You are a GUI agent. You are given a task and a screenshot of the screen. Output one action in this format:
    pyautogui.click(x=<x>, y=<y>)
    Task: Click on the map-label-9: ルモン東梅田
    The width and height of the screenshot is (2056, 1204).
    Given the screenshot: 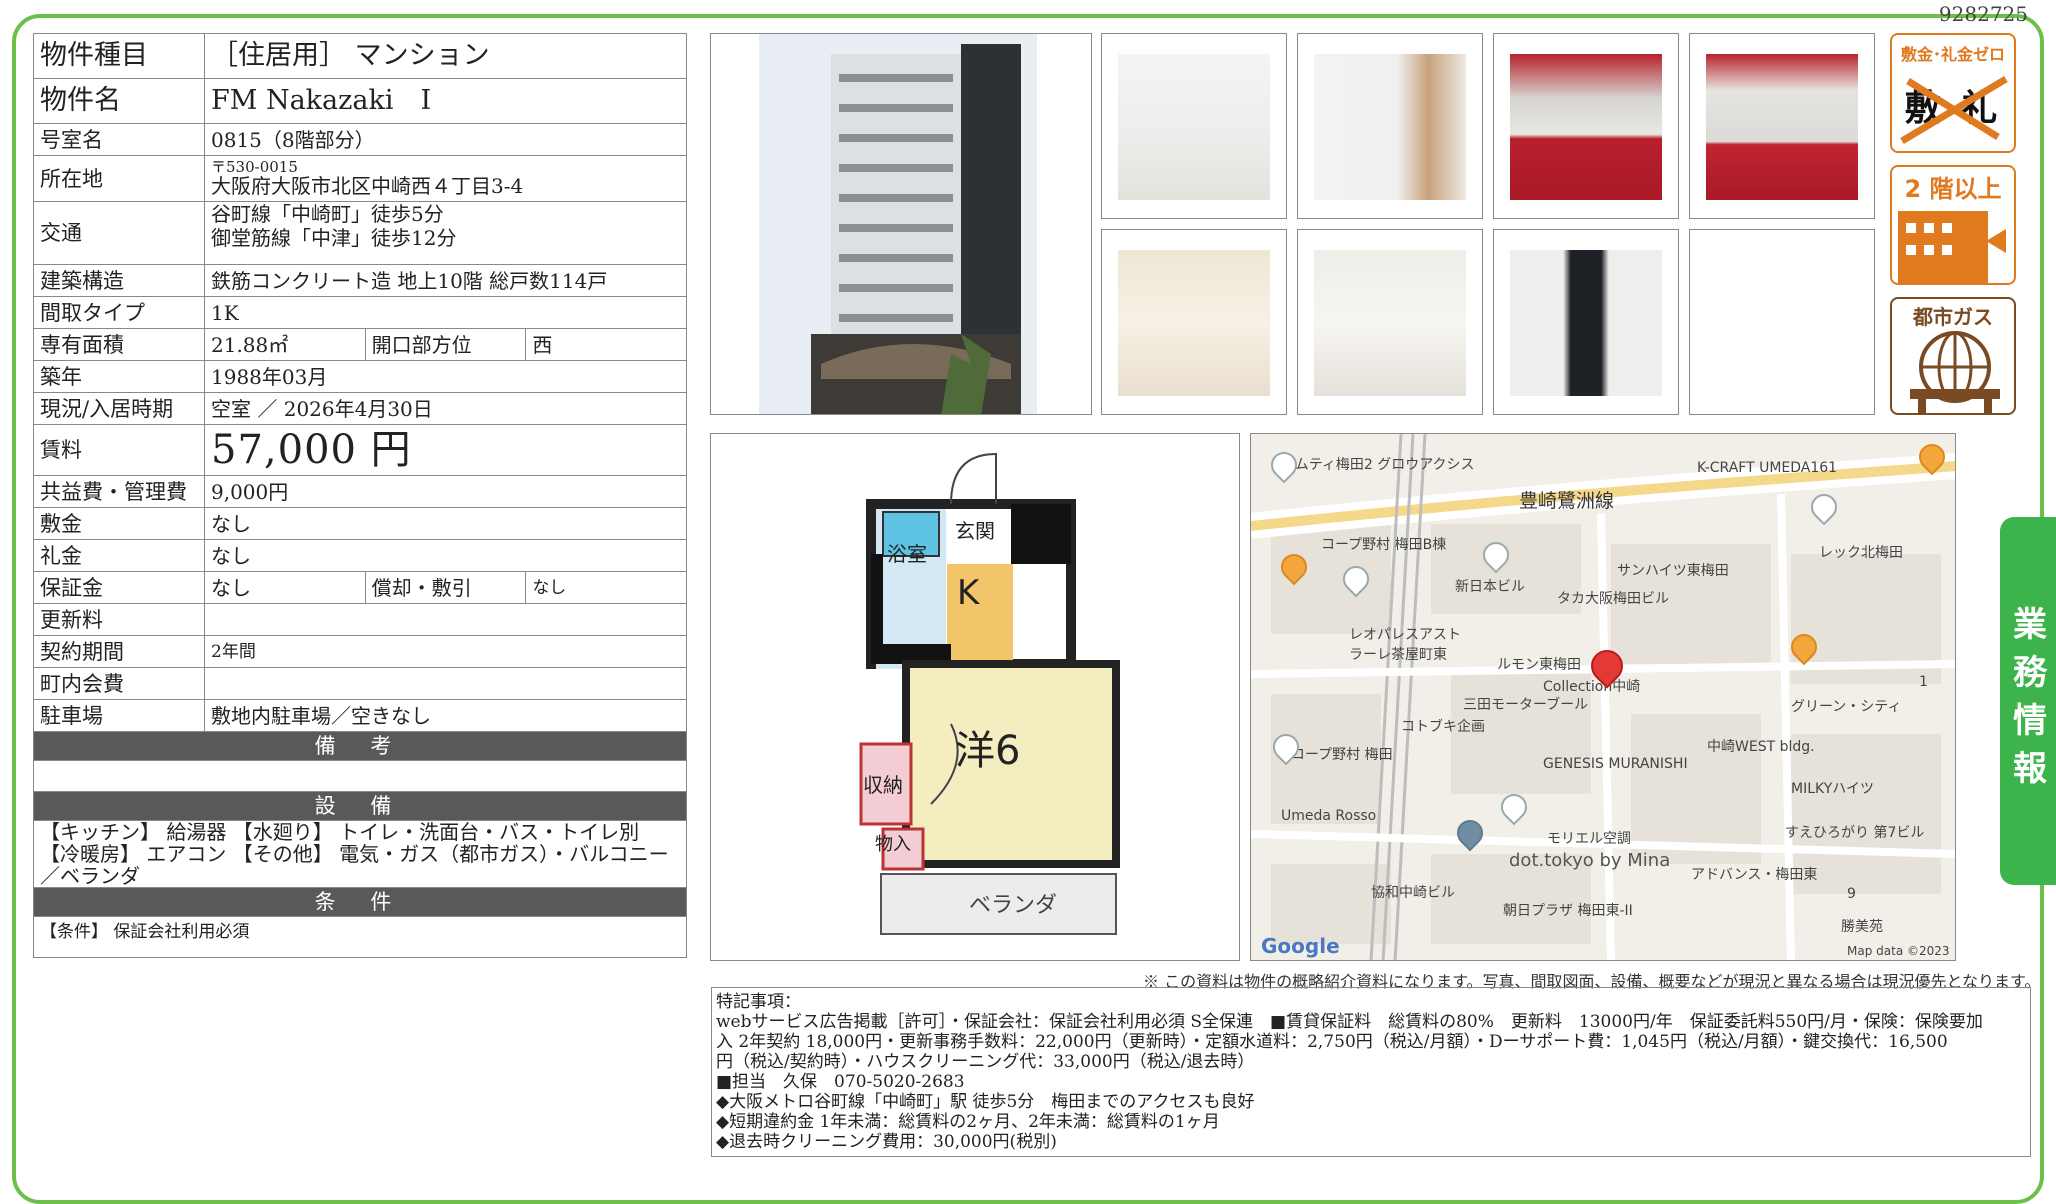 What is the action you would take?
    pyautogui.click(x=1539, y=665)
    